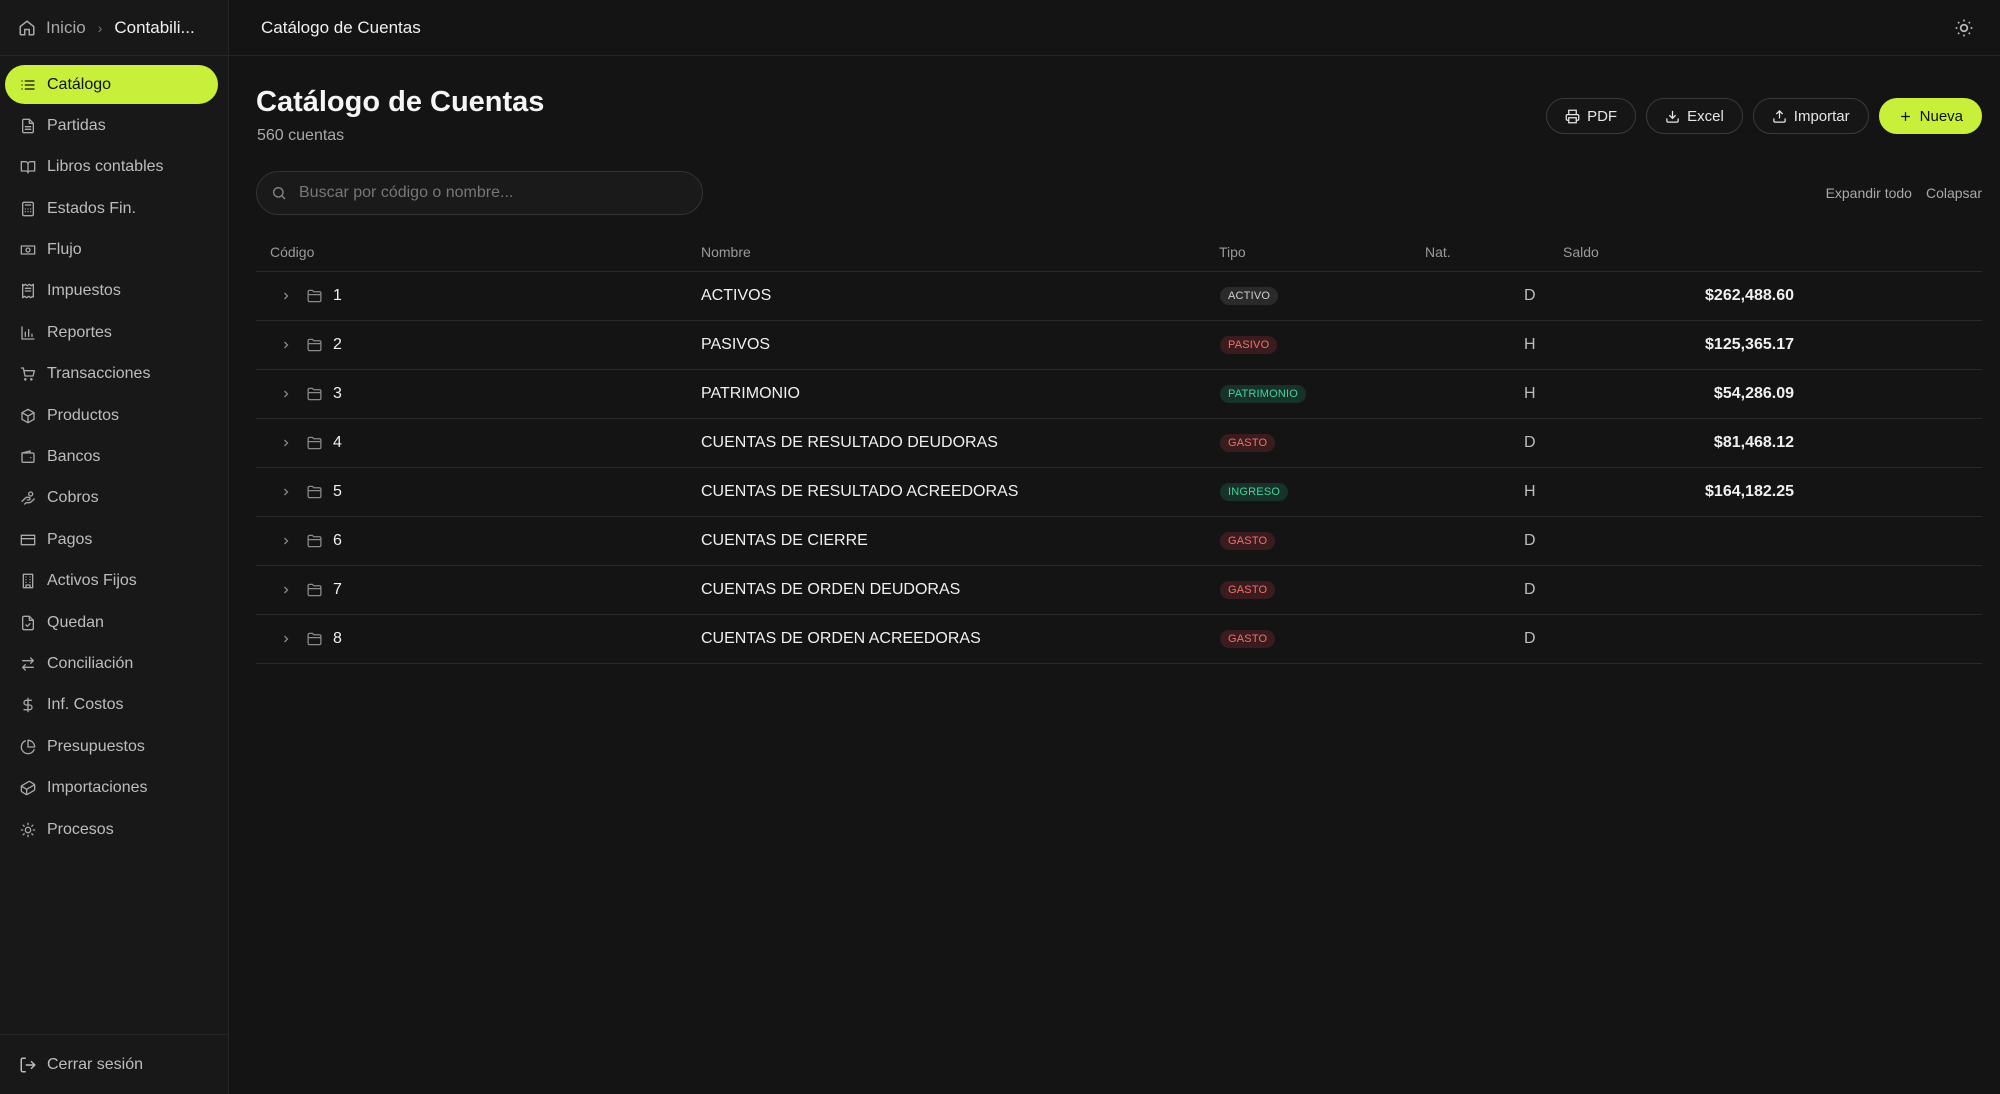 The image size is (2000, 1094). What do you see at coordinates (1119, 252) in the screenshot?
I see `table-header: Código Nombre Tipo Nat. Saldo` at bounding box center [1119, 252].